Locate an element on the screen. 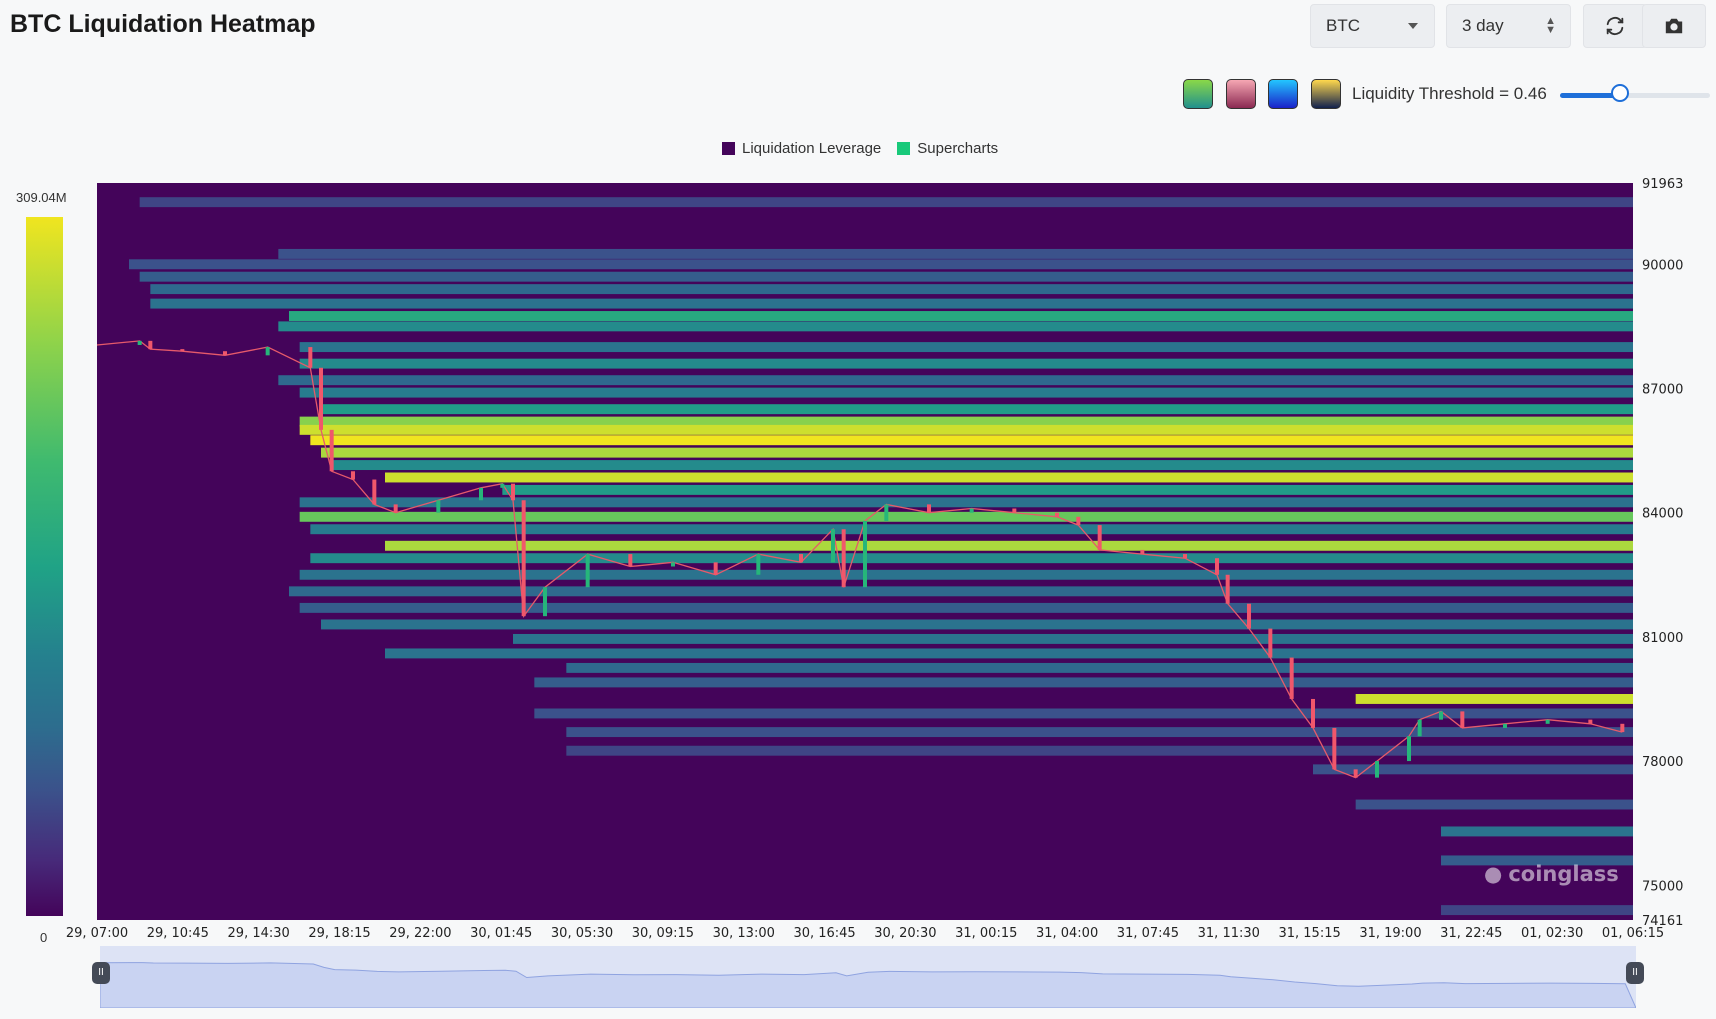  x-tick-label: 29, 14:30 is located at coordinates (259, 933).